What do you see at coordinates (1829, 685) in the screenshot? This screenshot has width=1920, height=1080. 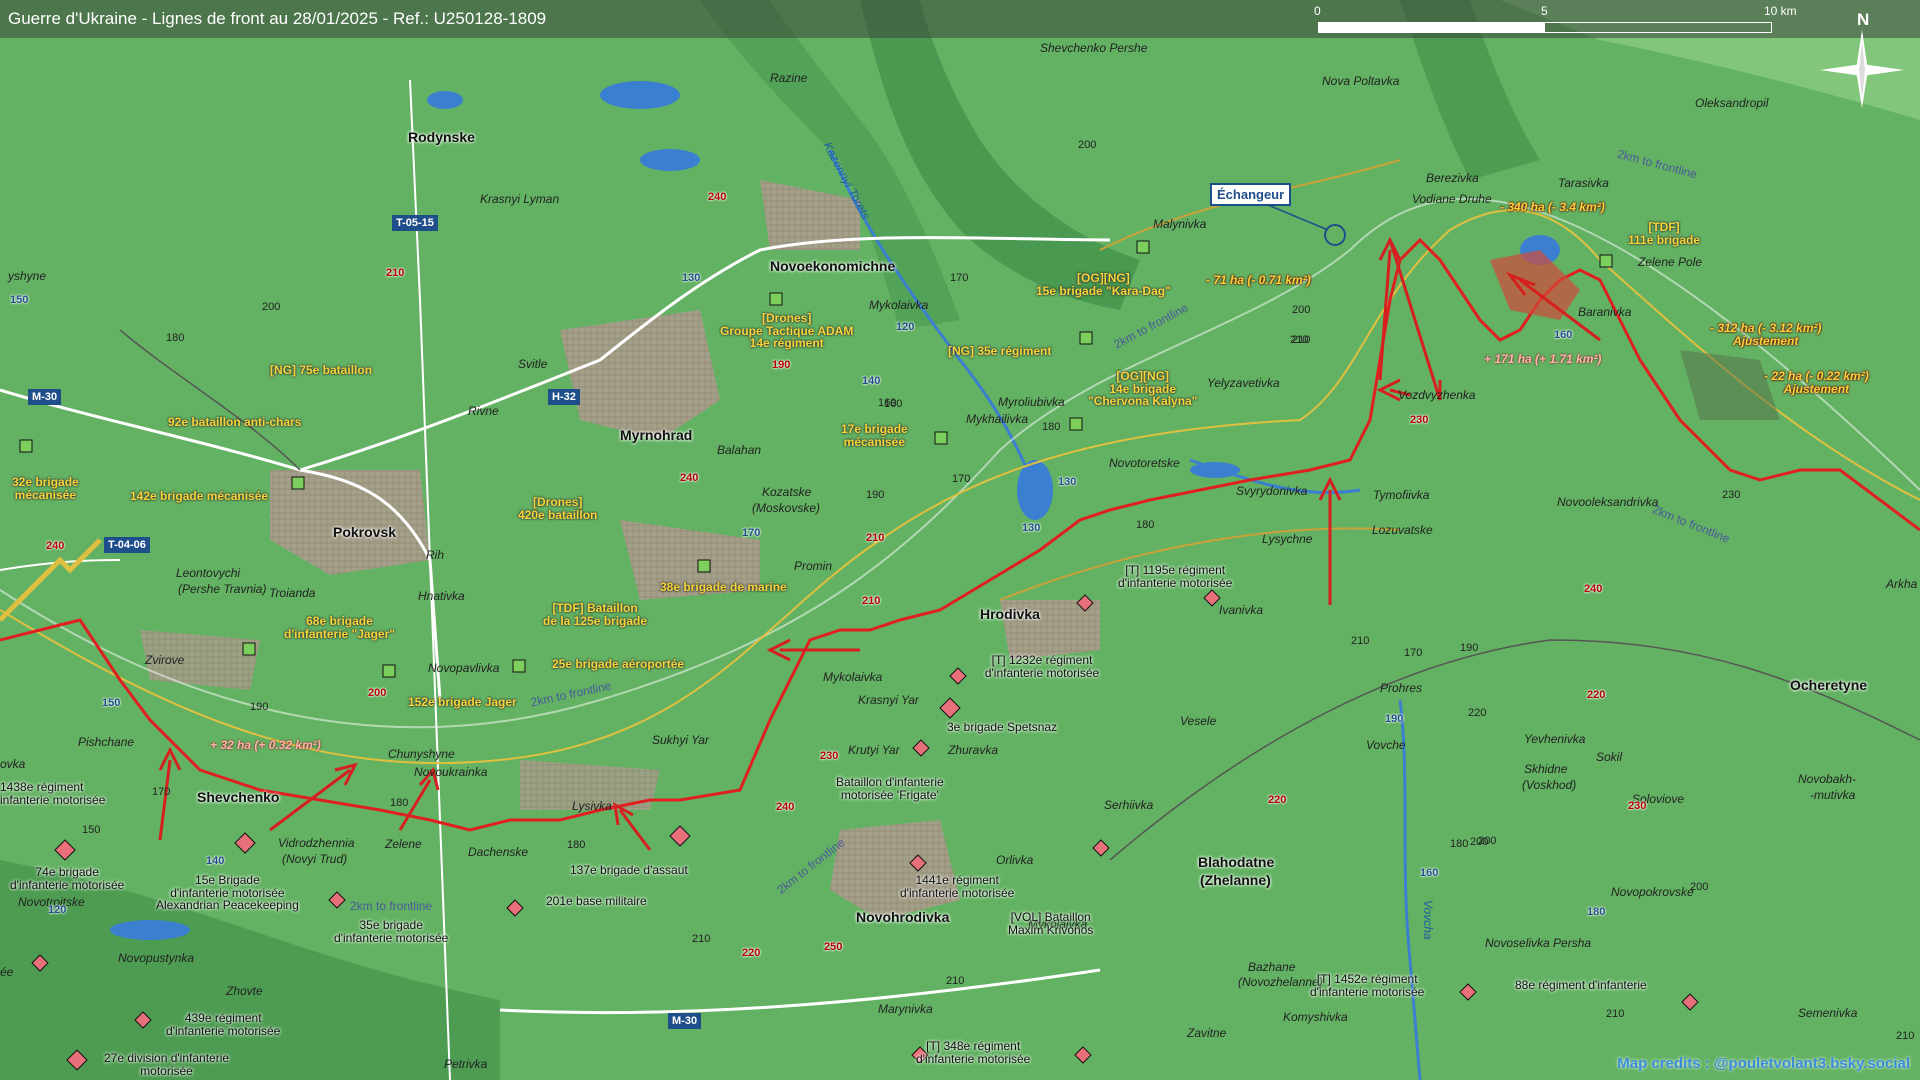 I see `city-label: Ocheretyne` at bounding box center [1829, 685].